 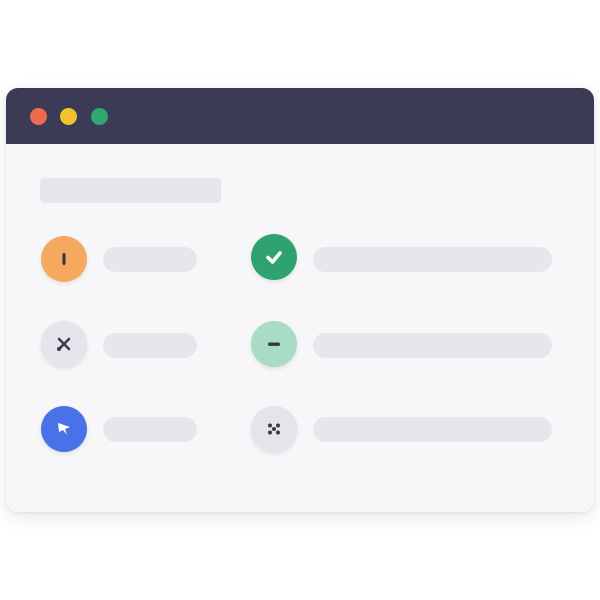 I want to click on header-placeholder, so click(x=130, y=190).